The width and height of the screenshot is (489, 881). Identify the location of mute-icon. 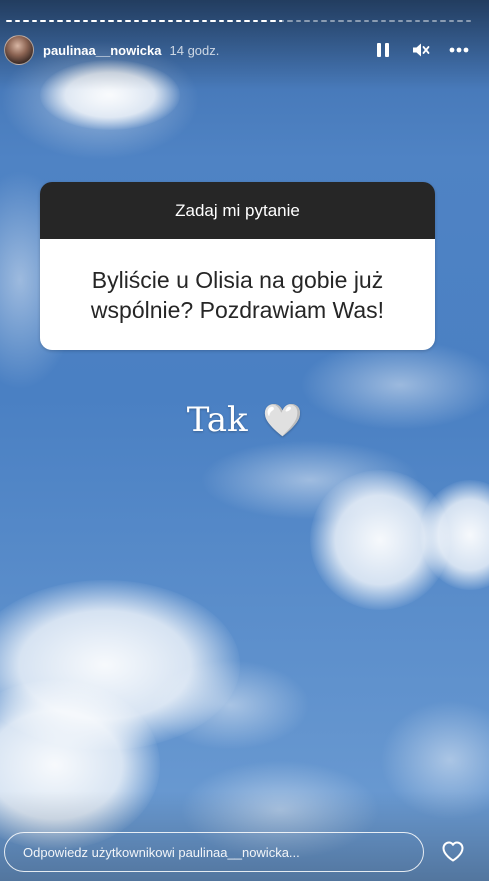
(421, 50).